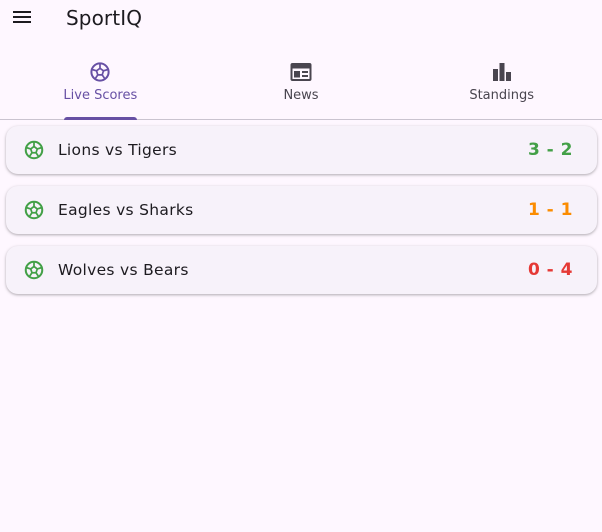 The image size is (602, 532). I want to click on tab-news: News, so click(301, 83).